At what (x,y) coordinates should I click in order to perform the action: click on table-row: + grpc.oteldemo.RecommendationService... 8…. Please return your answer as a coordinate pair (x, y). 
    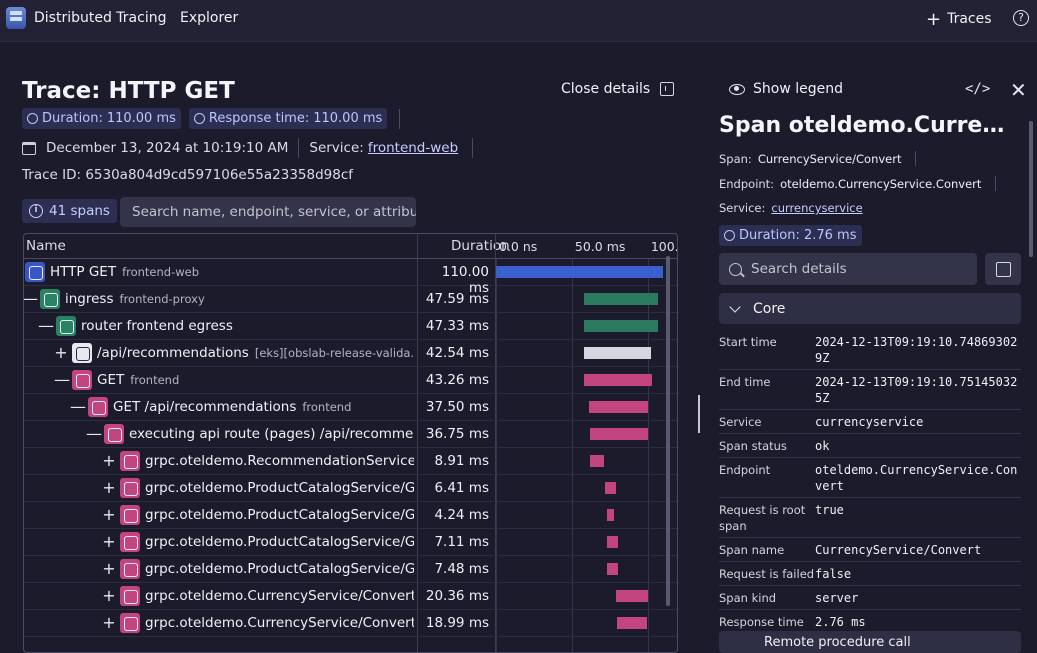
    Looking at the image, I should click on (350, 461).